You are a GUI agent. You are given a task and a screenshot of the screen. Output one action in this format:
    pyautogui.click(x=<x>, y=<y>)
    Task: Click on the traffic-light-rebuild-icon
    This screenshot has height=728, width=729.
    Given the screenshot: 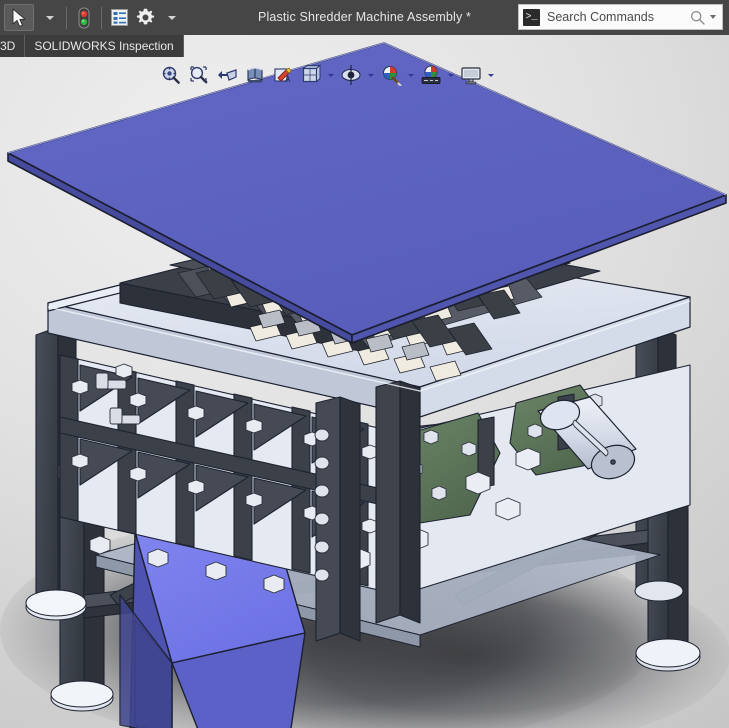 What is the action you would take?
    pyautogui.click(x=84, y=17)
    